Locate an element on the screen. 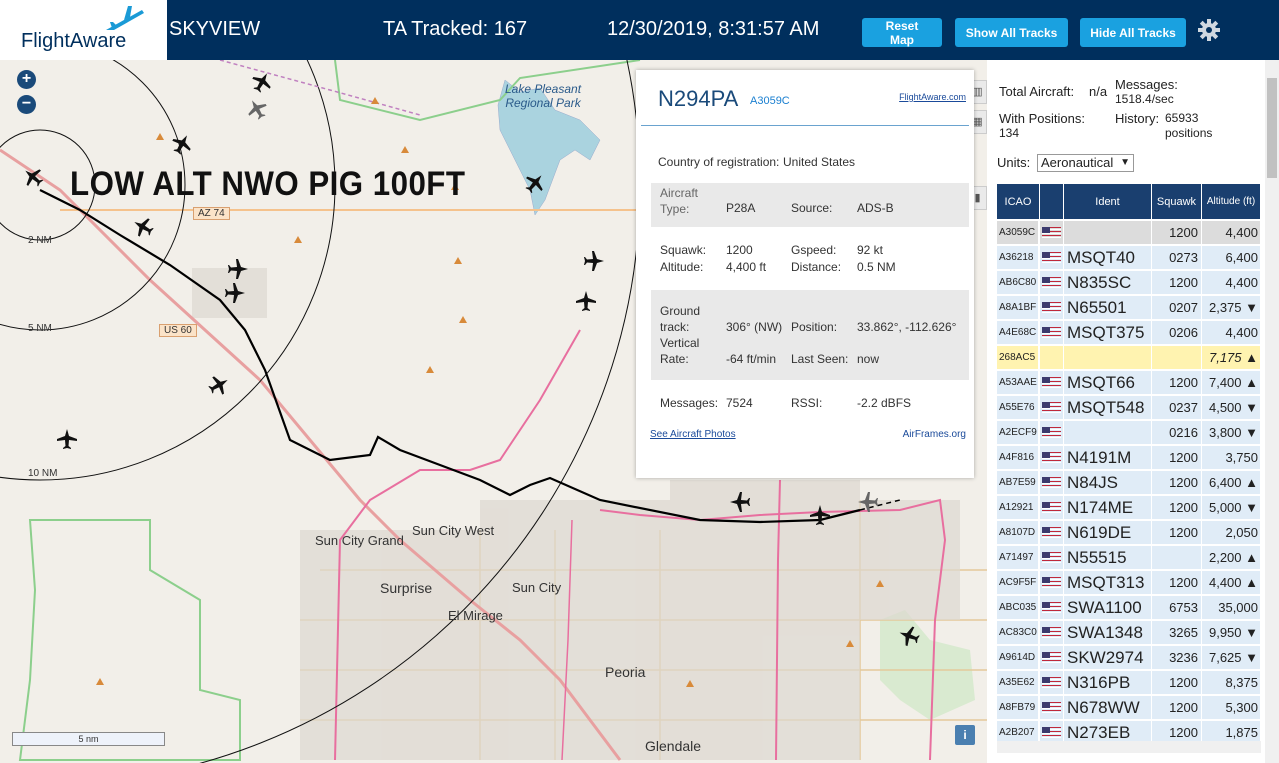  cell-ident: SWA1100 is located at coordinates (1108, 607).